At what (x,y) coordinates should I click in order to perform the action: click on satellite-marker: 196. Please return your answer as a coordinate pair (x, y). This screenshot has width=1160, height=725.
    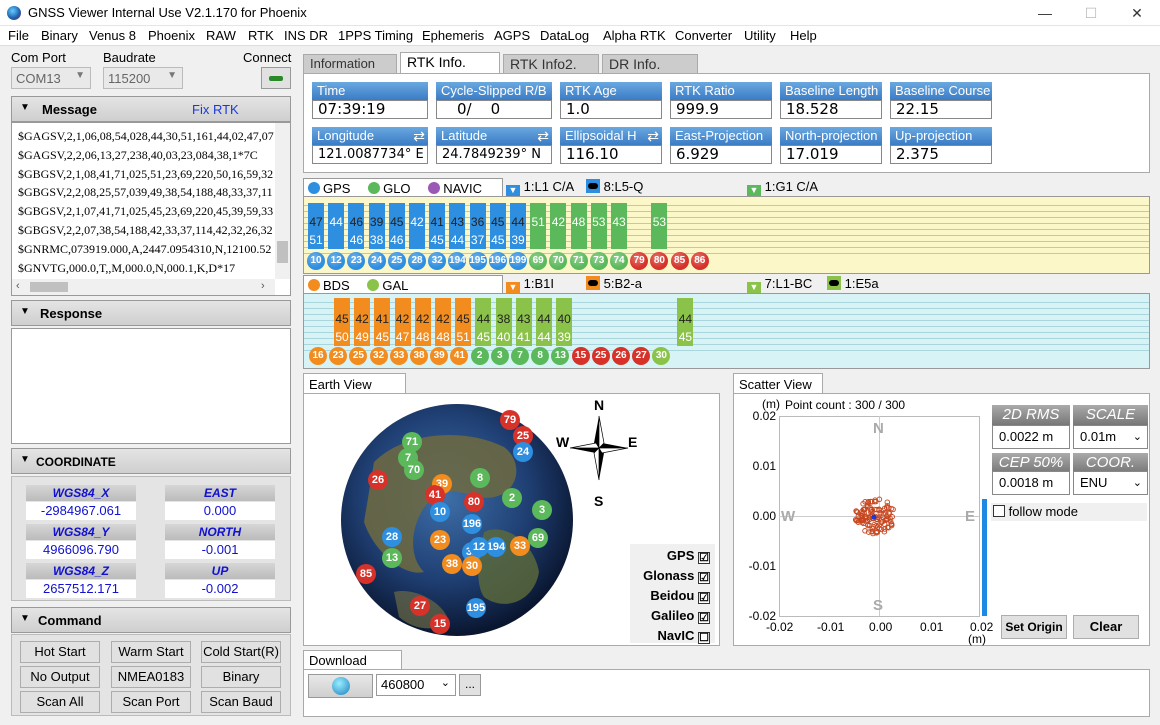
    Looking at the image, I should click on (472, 524).